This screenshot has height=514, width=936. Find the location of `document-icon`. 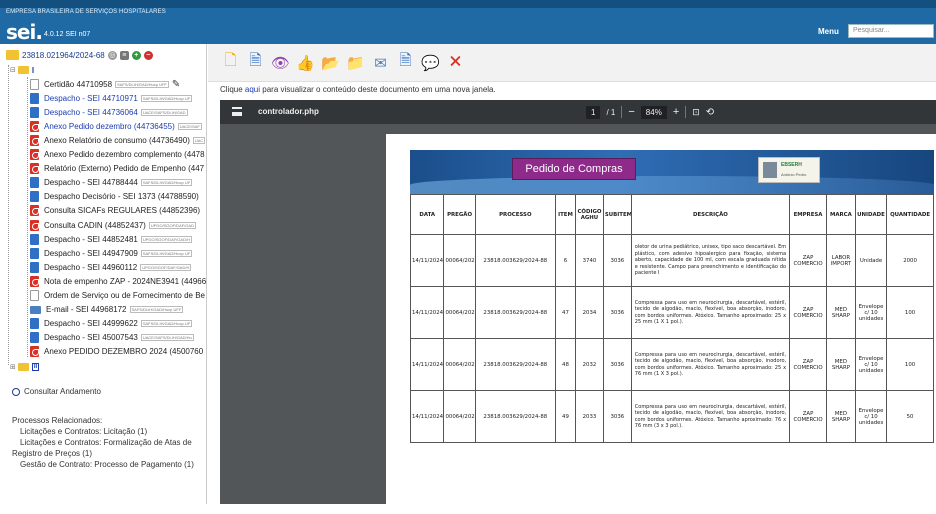

document-icon is located at coordinates (34, 253).